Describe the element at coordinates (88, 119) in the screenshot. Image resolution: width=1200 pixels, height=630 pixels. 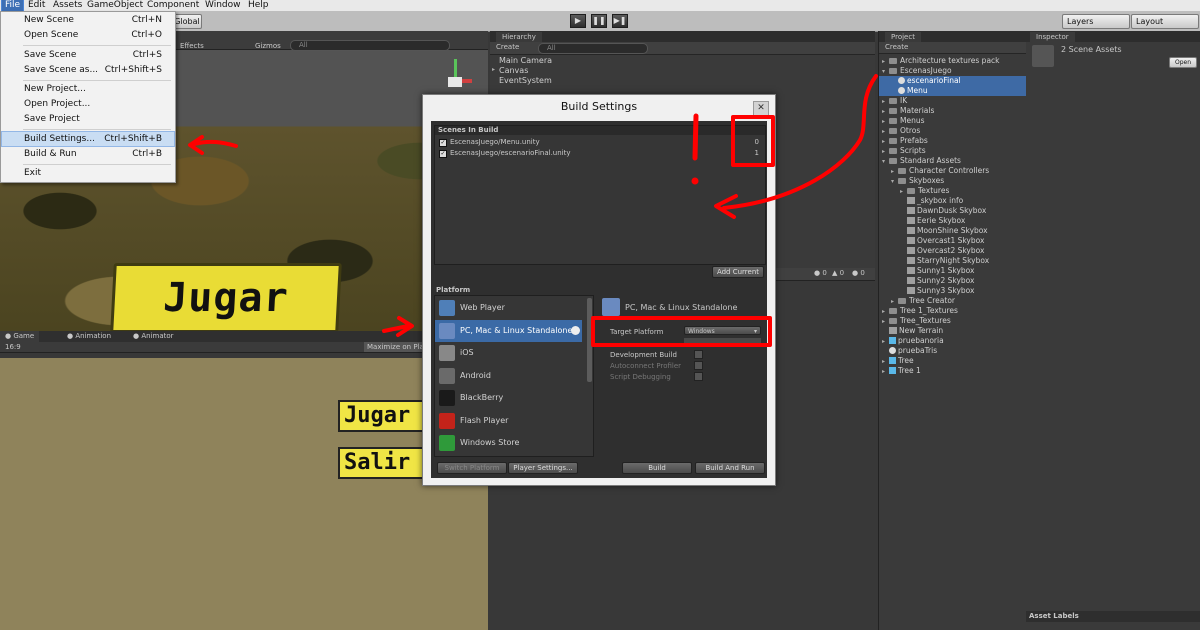
I see `menu-item-save-project: Save Project` at that location.